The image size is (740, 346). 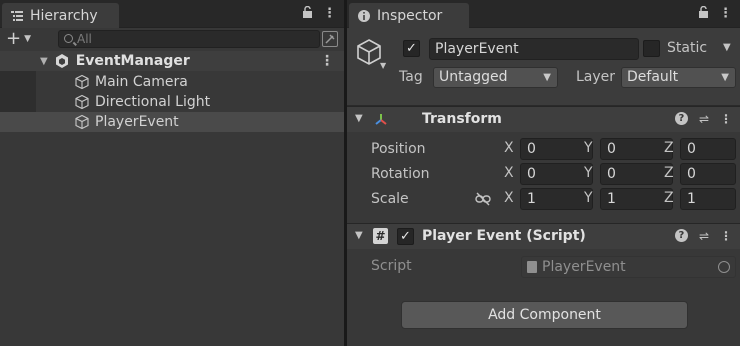 I want to click on hierarchy-item-playerevent: PlayerEvent, so click(x=172, y=122).